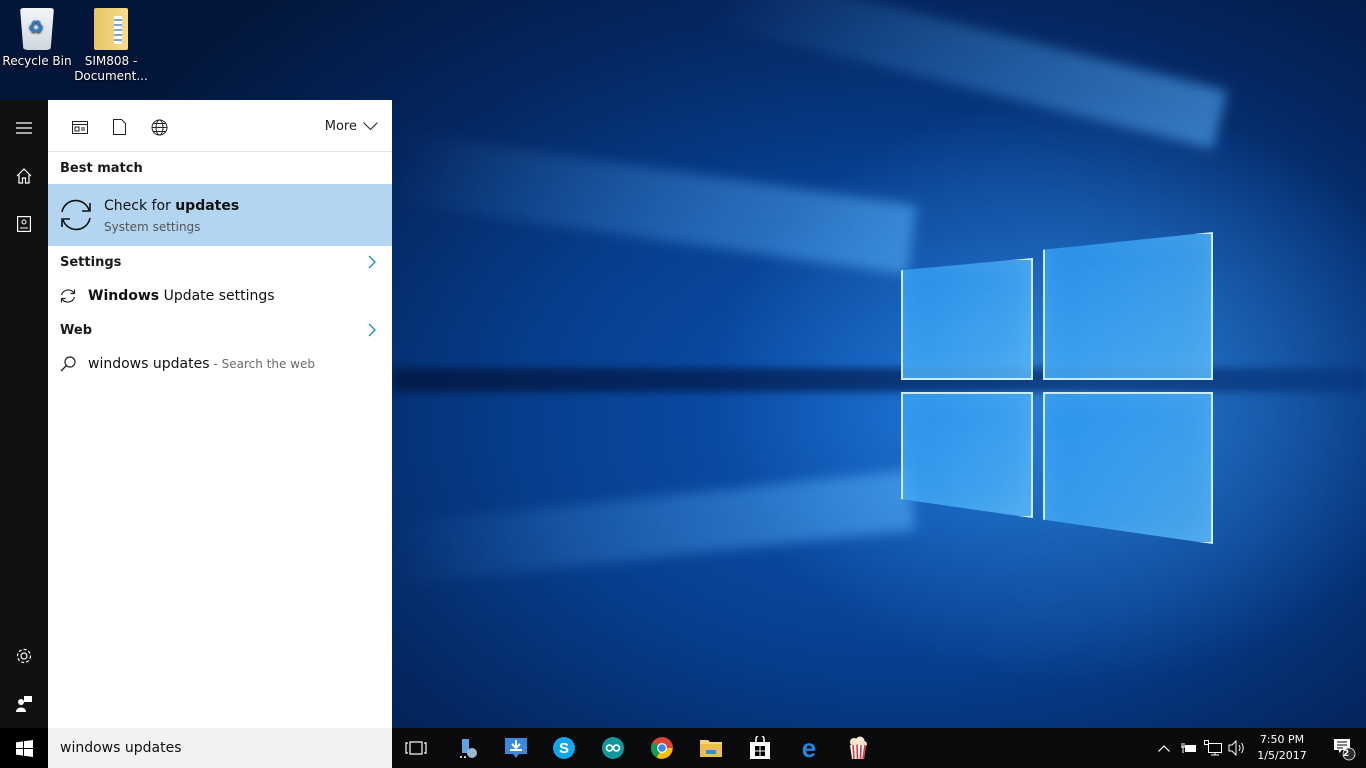  I want to click on web-section-heading: Web, so click(220, 330).